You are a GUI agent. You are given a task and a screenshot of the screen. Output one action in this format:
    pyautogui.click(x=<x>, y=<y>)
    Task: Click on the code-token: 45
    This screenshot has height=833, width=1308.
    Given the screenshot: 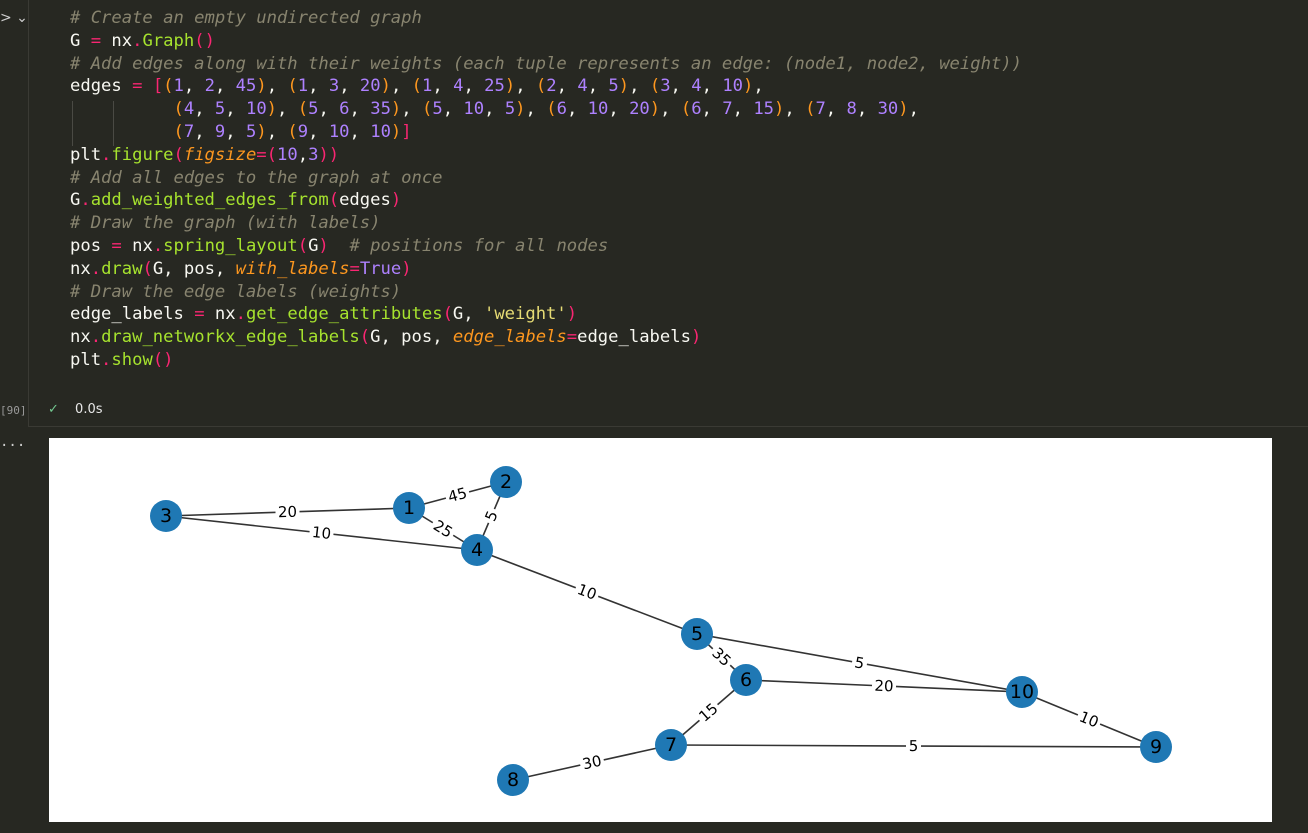 What is the action you would take?
    pyautogui.click(x=246, y=86)
    